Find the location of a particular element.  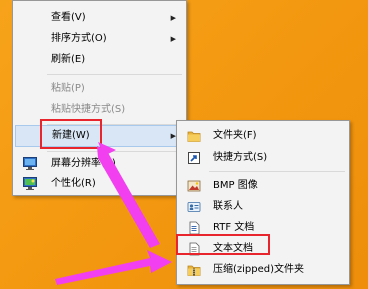

arrow-to-new-icon is located at coordinates (128, 197).